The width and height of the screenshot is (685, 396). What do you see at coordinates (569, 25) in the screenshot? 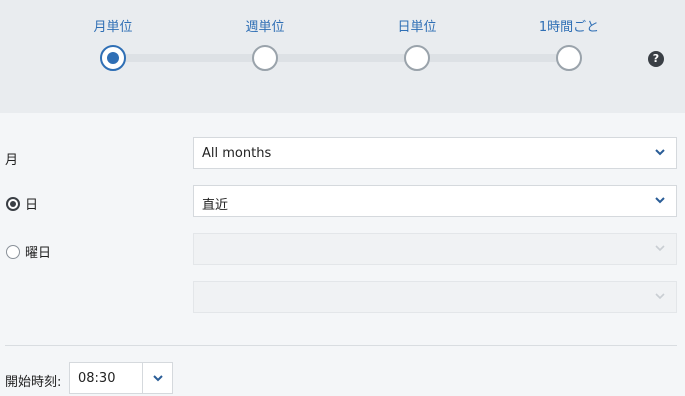
I see `step-label-hourly: 1時間ごと` at bounding box center [569, 25].